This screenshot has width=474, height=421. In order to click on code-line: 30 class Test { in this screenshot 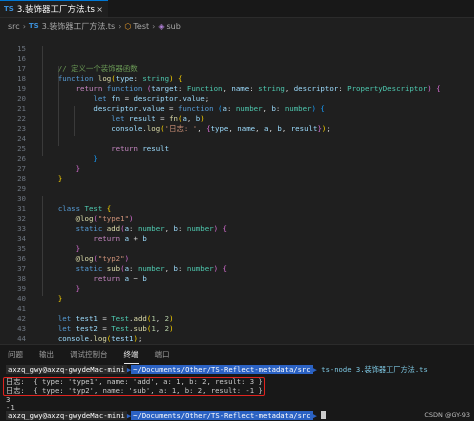, I will do `click(64, 203)`.